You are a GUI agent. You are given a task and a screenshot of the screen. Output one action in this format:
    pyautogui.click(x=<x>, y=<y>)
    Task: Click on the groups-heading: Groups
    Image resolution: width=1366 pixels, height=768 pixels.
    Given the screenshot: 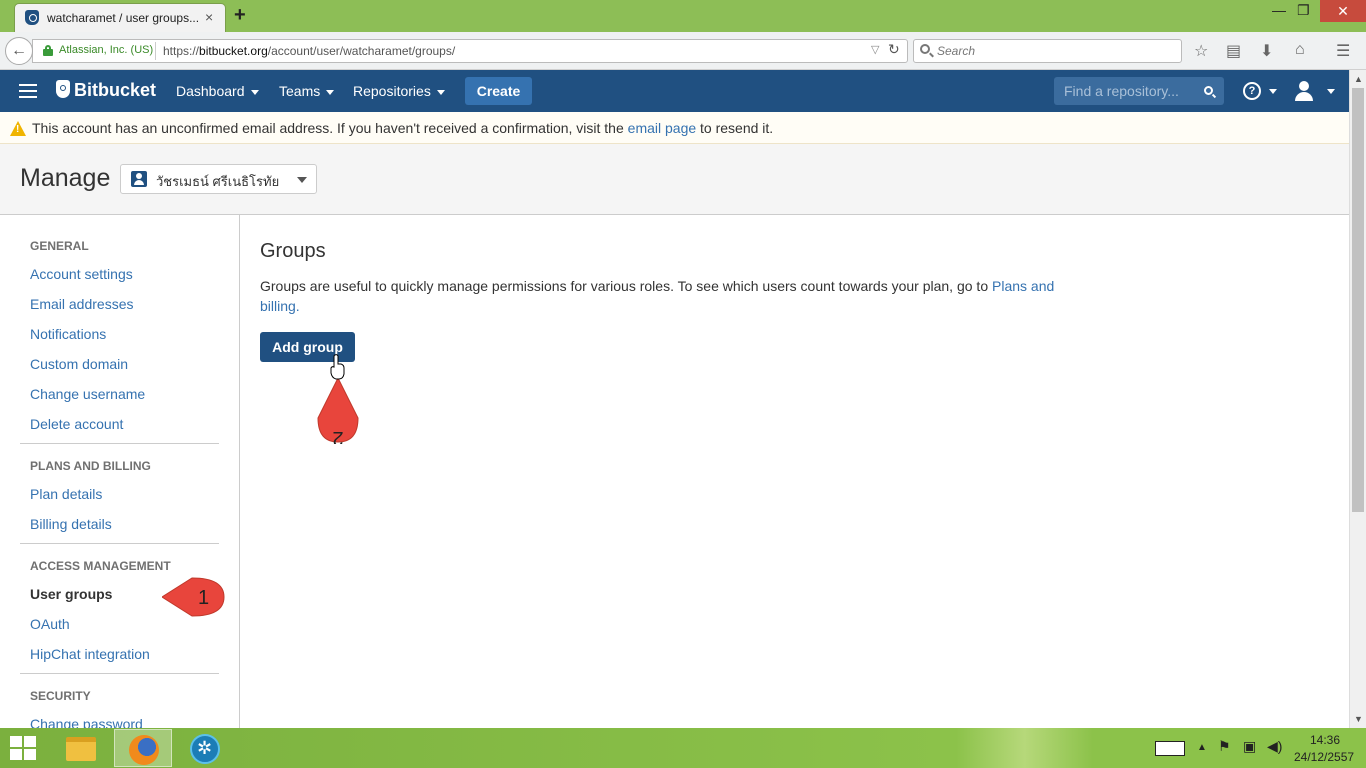 What is the action you would take?
    pyautogui.click(x=293, y=251)
    